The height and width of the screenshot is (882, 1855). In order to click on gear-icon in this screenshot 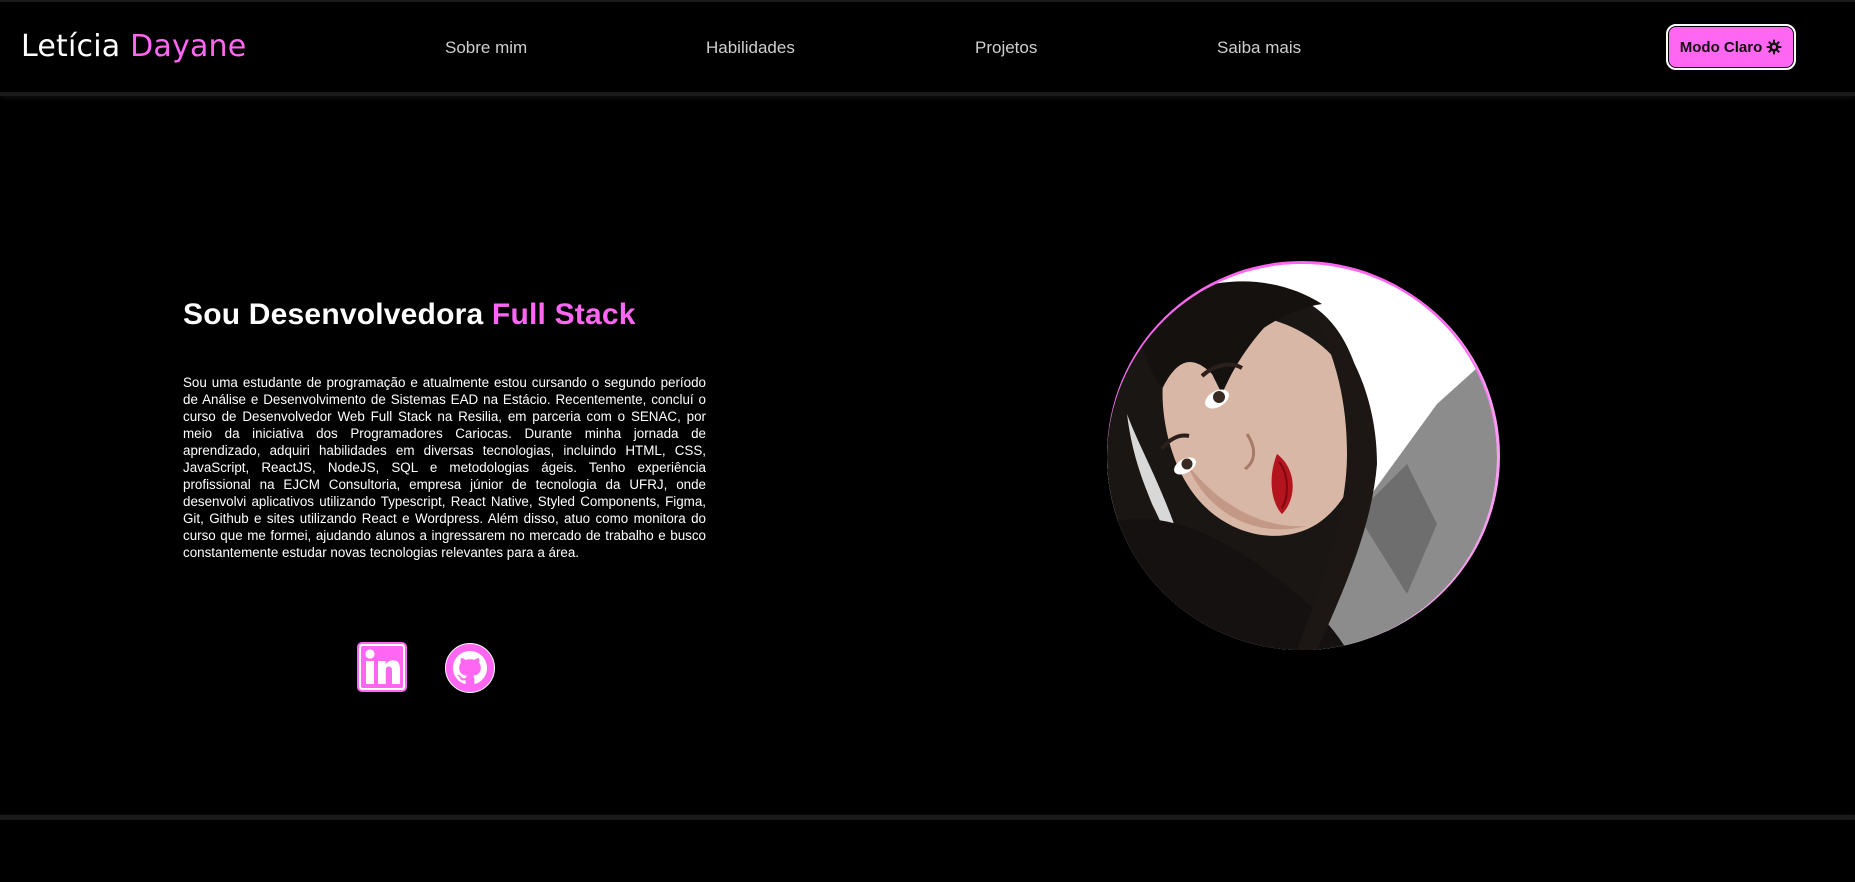, I will do `click(1774, 47)`.